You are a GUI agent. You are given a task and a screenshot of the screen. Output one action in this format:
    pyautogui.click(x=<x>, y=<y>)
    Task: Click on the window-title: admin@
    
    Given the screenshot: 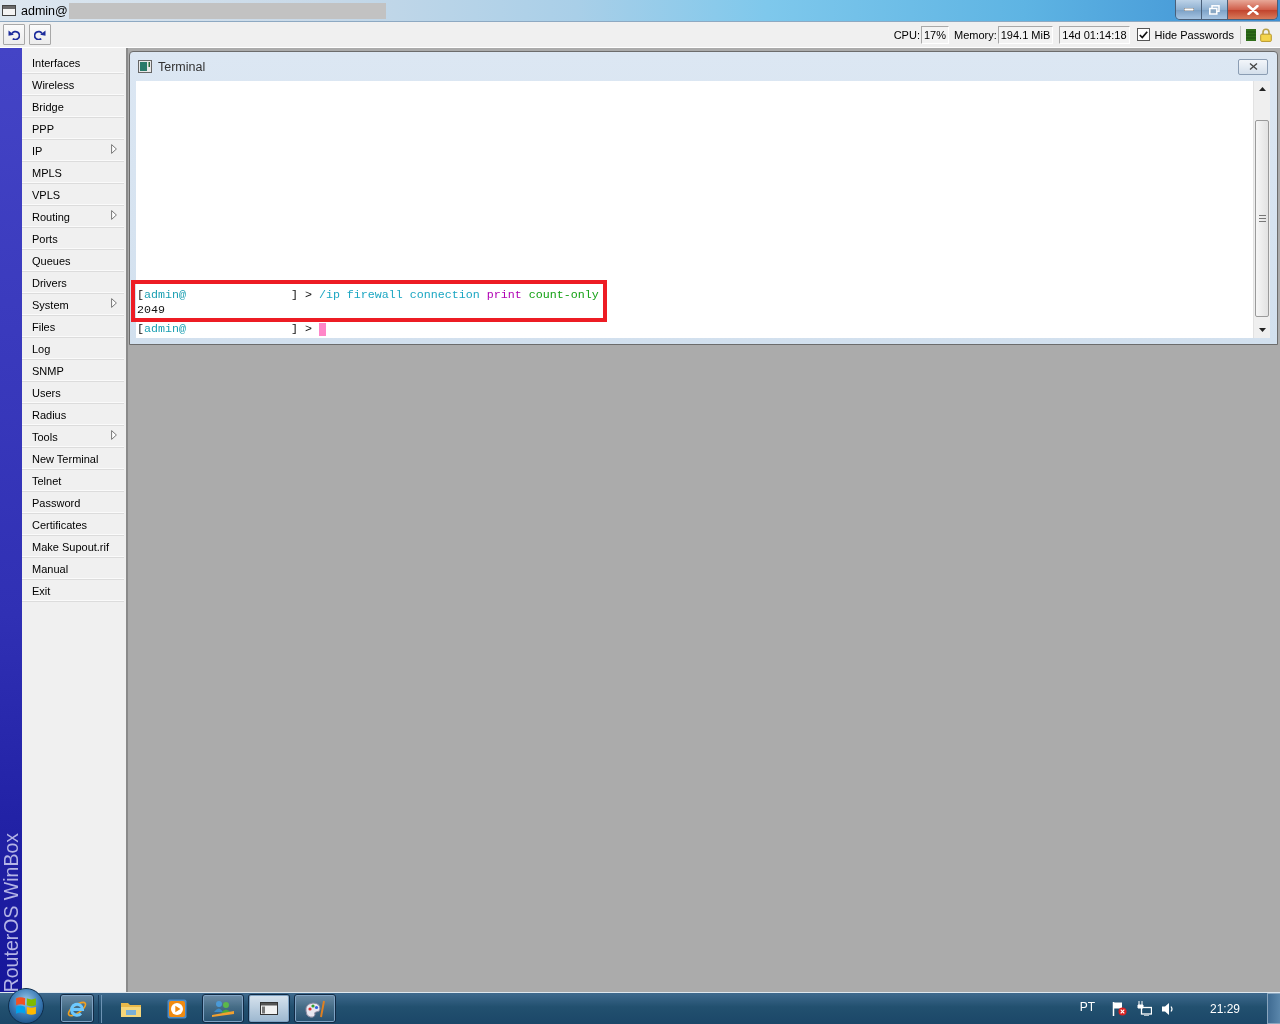 What is the action you would take?
    pyautogui.click(x=44, y=10)
    